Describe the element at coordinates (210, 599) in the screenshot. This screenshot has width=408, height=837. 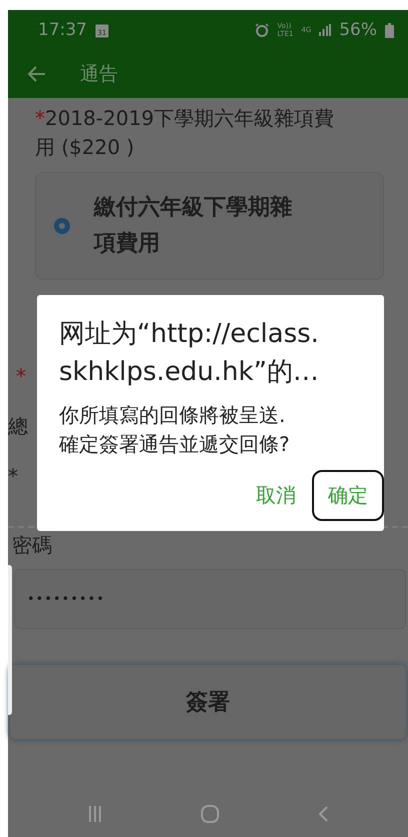
I see `password-field: •••••••••` at that location.